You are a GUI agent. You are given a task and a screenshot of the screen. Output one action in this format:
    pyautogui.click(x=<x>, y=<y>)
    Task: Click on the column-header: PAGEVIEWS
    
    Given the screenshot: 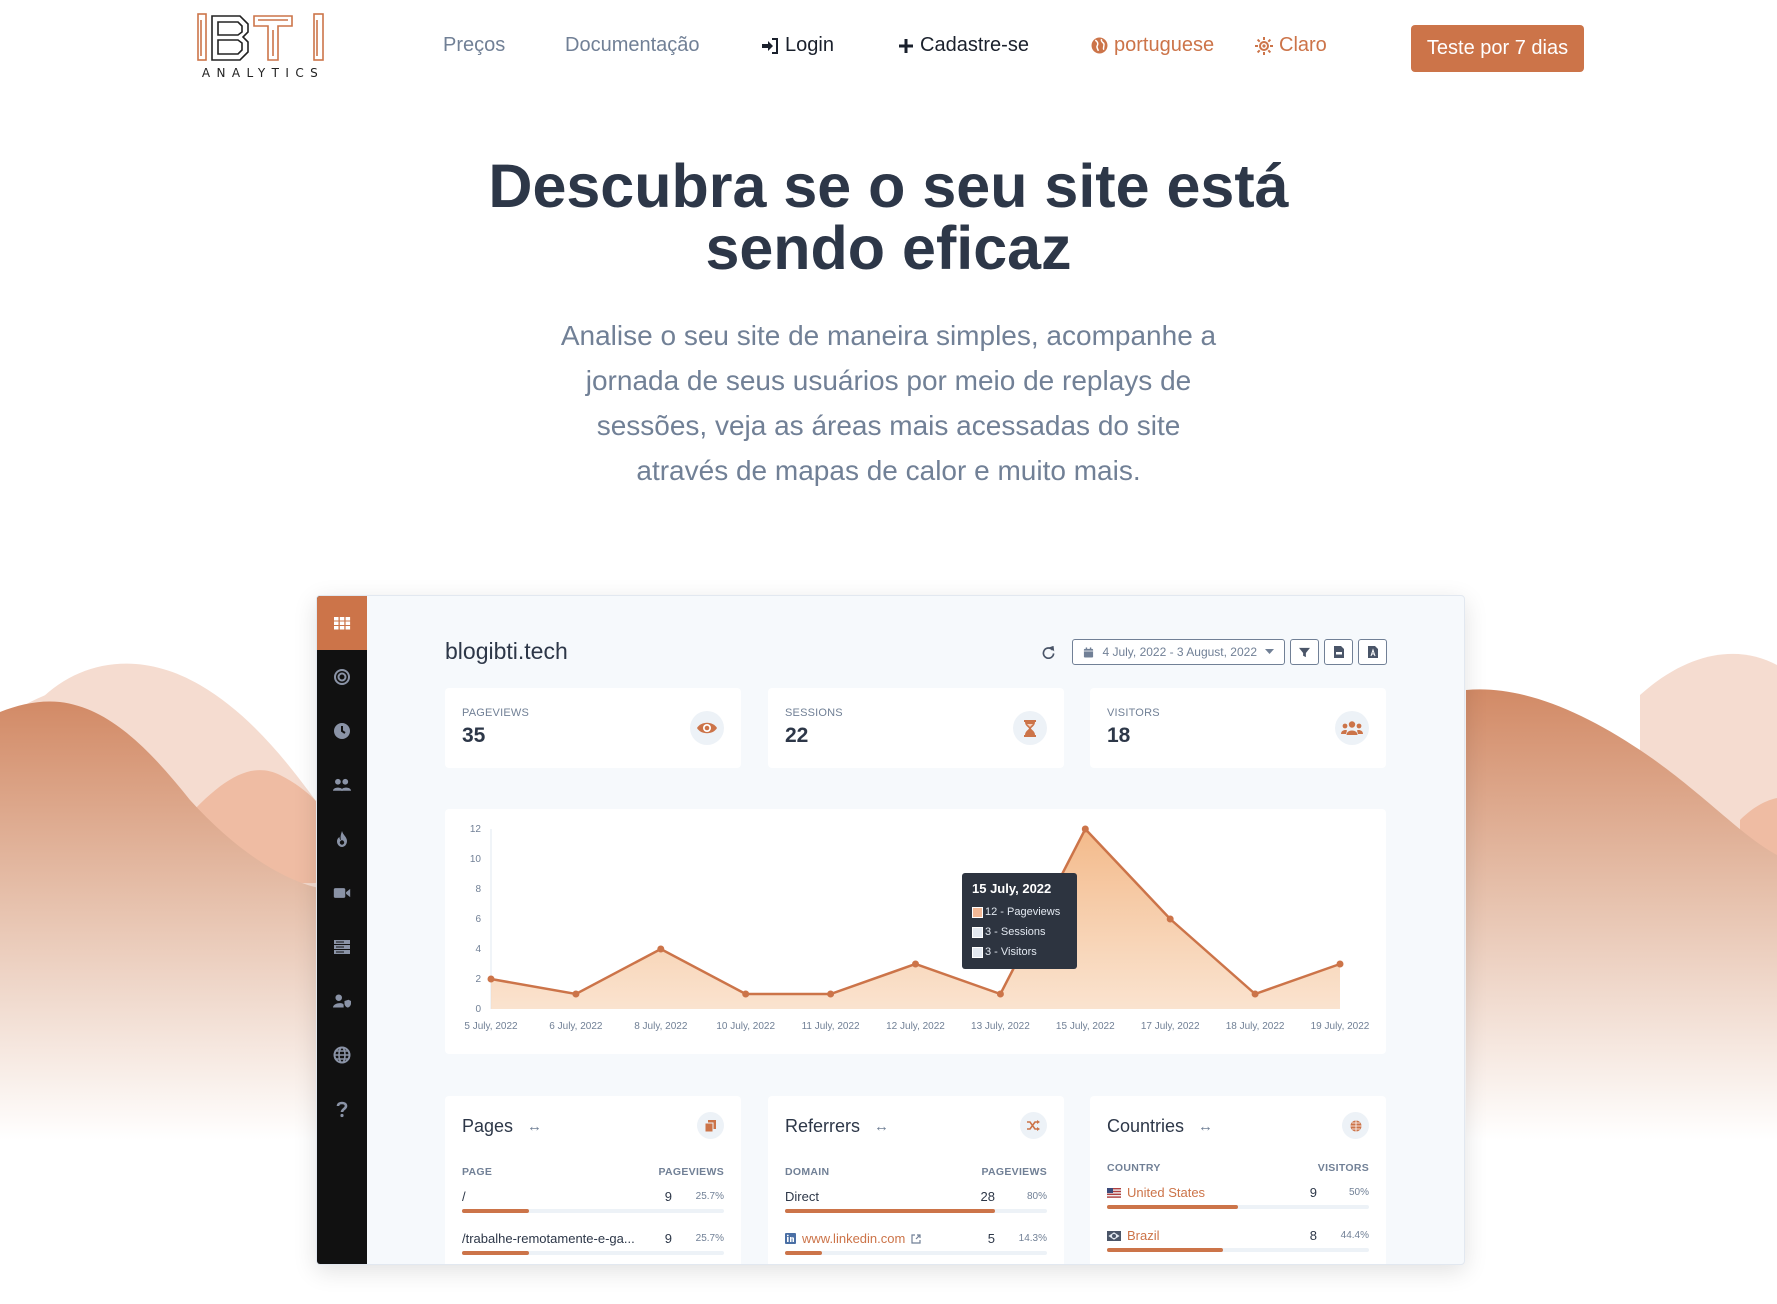 What is the action you would take?
    pyautogui.click(x=1014, y=1172)
    